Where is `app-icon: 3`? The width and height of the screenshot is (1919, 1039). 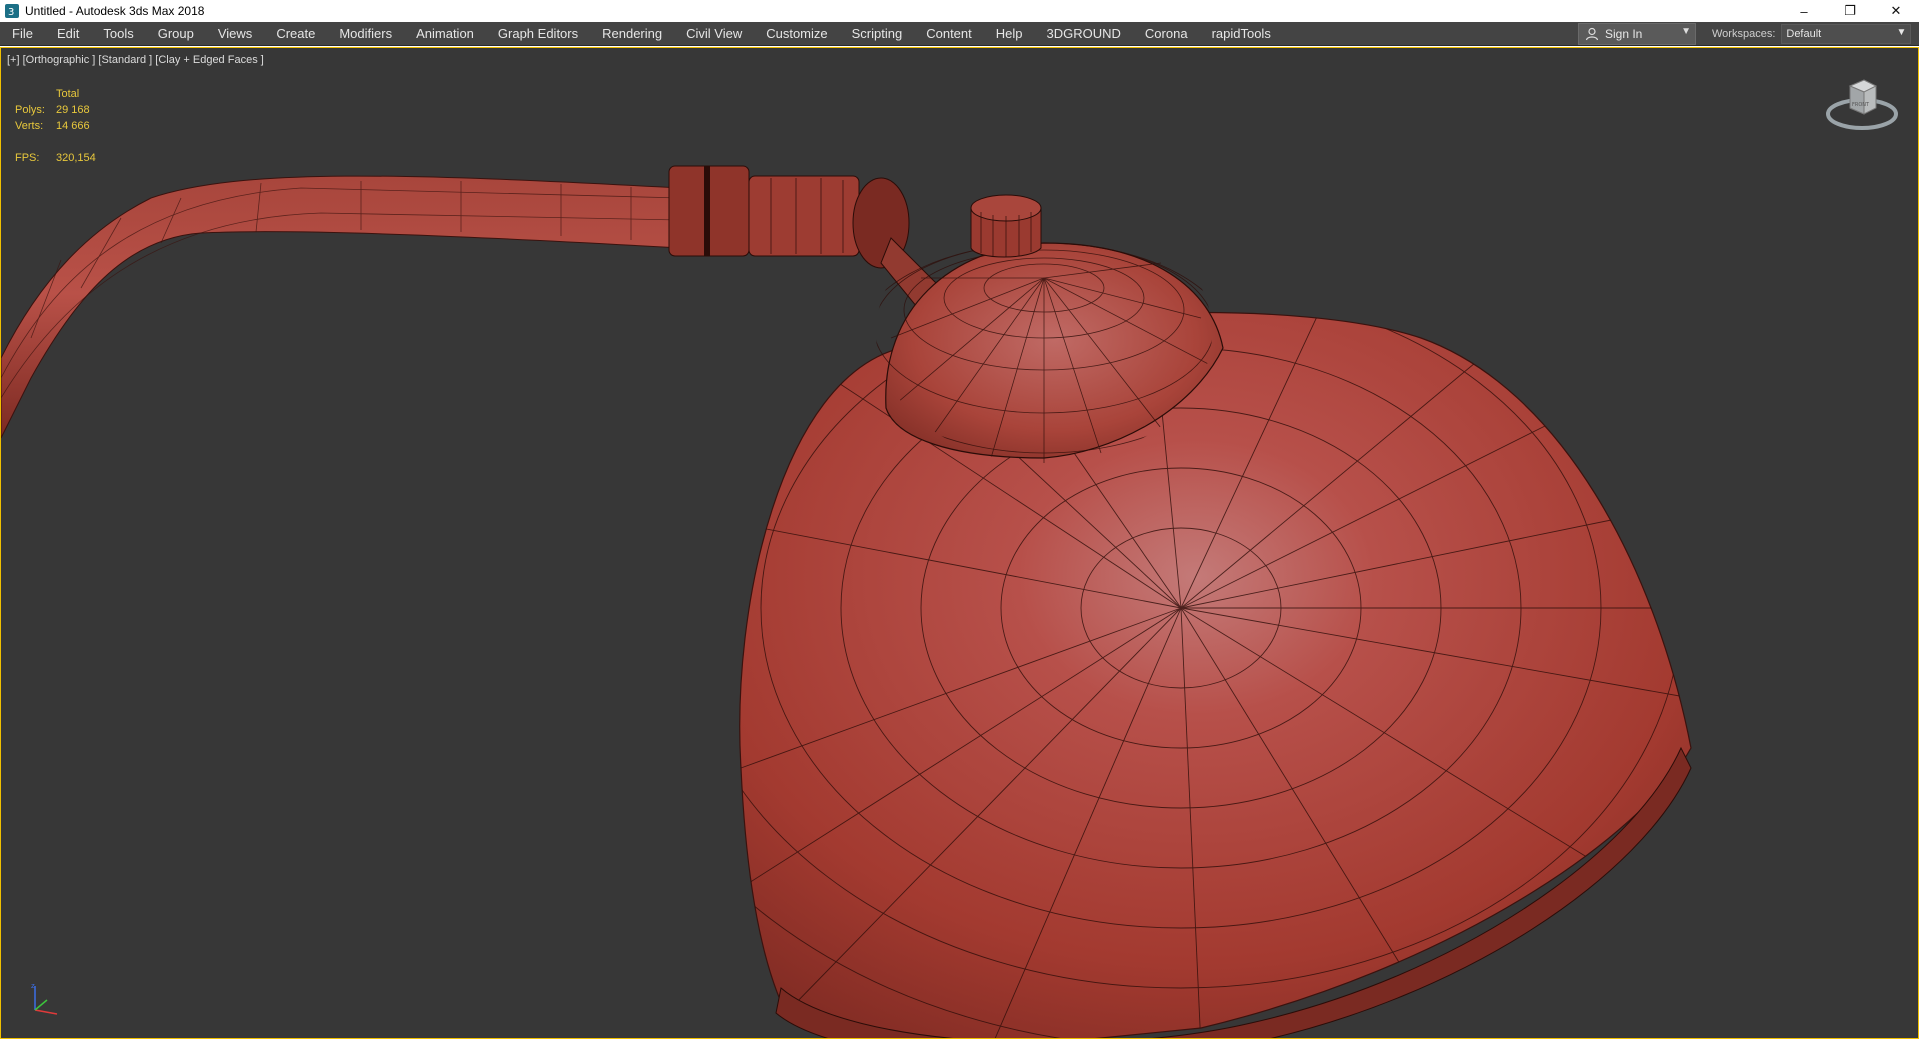 app-icon: 3 is located at coordinates (12, 11).